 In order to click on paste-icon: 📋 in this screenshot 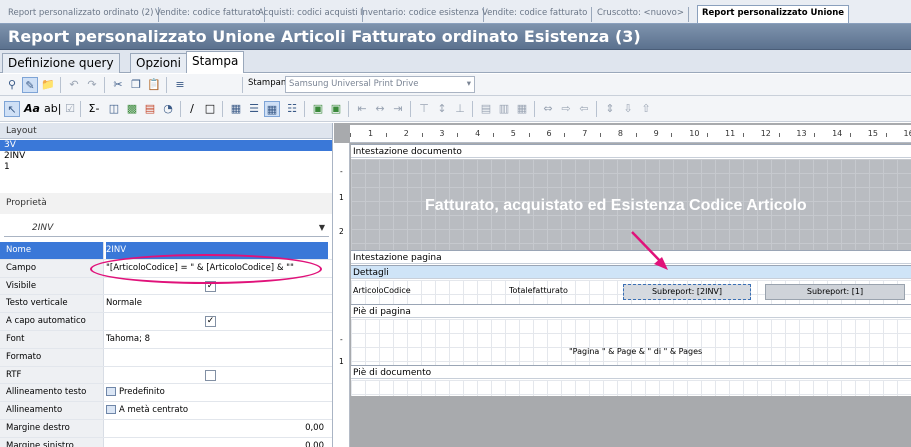, I will do `click(154, 85)`.